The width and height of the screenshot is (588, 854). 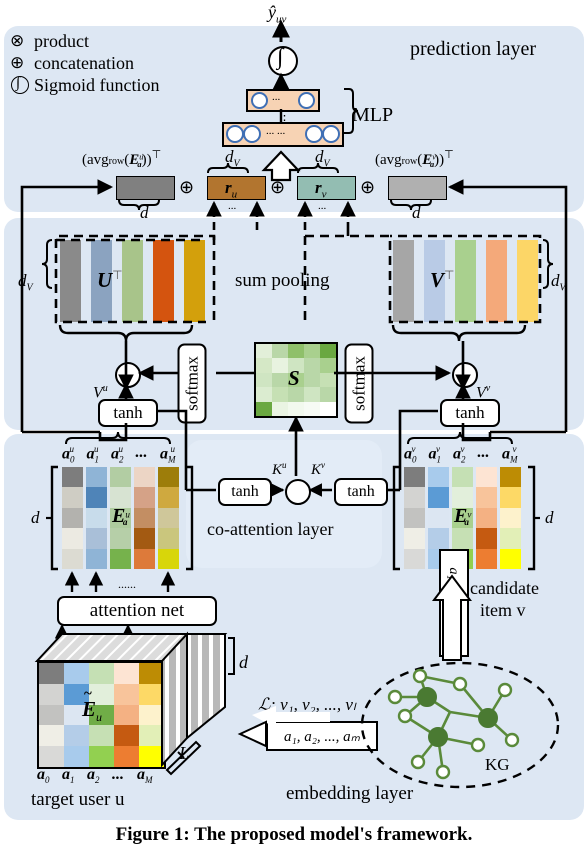 I want to click on cube-matrix-tilde: ~, so click(x=88, y=694).